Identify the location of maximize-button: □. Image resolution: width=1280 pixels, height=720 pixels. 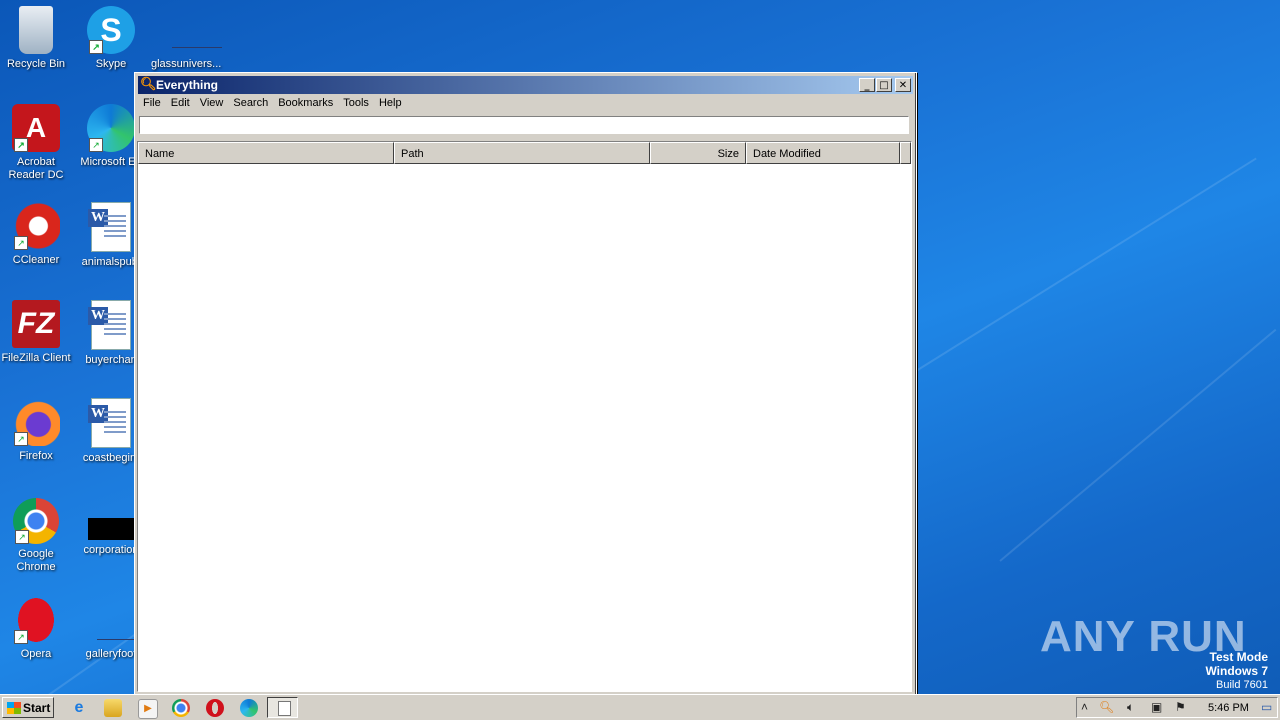
(884, 85).